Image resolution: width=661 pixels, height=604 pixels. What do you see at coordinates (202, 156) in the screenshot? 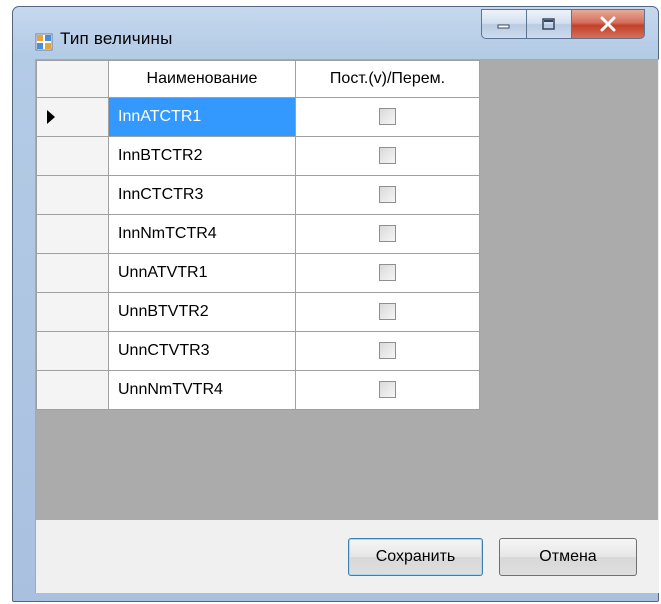
I see `cell-name: InnBTCTR2` at bounding box center [202, 156].